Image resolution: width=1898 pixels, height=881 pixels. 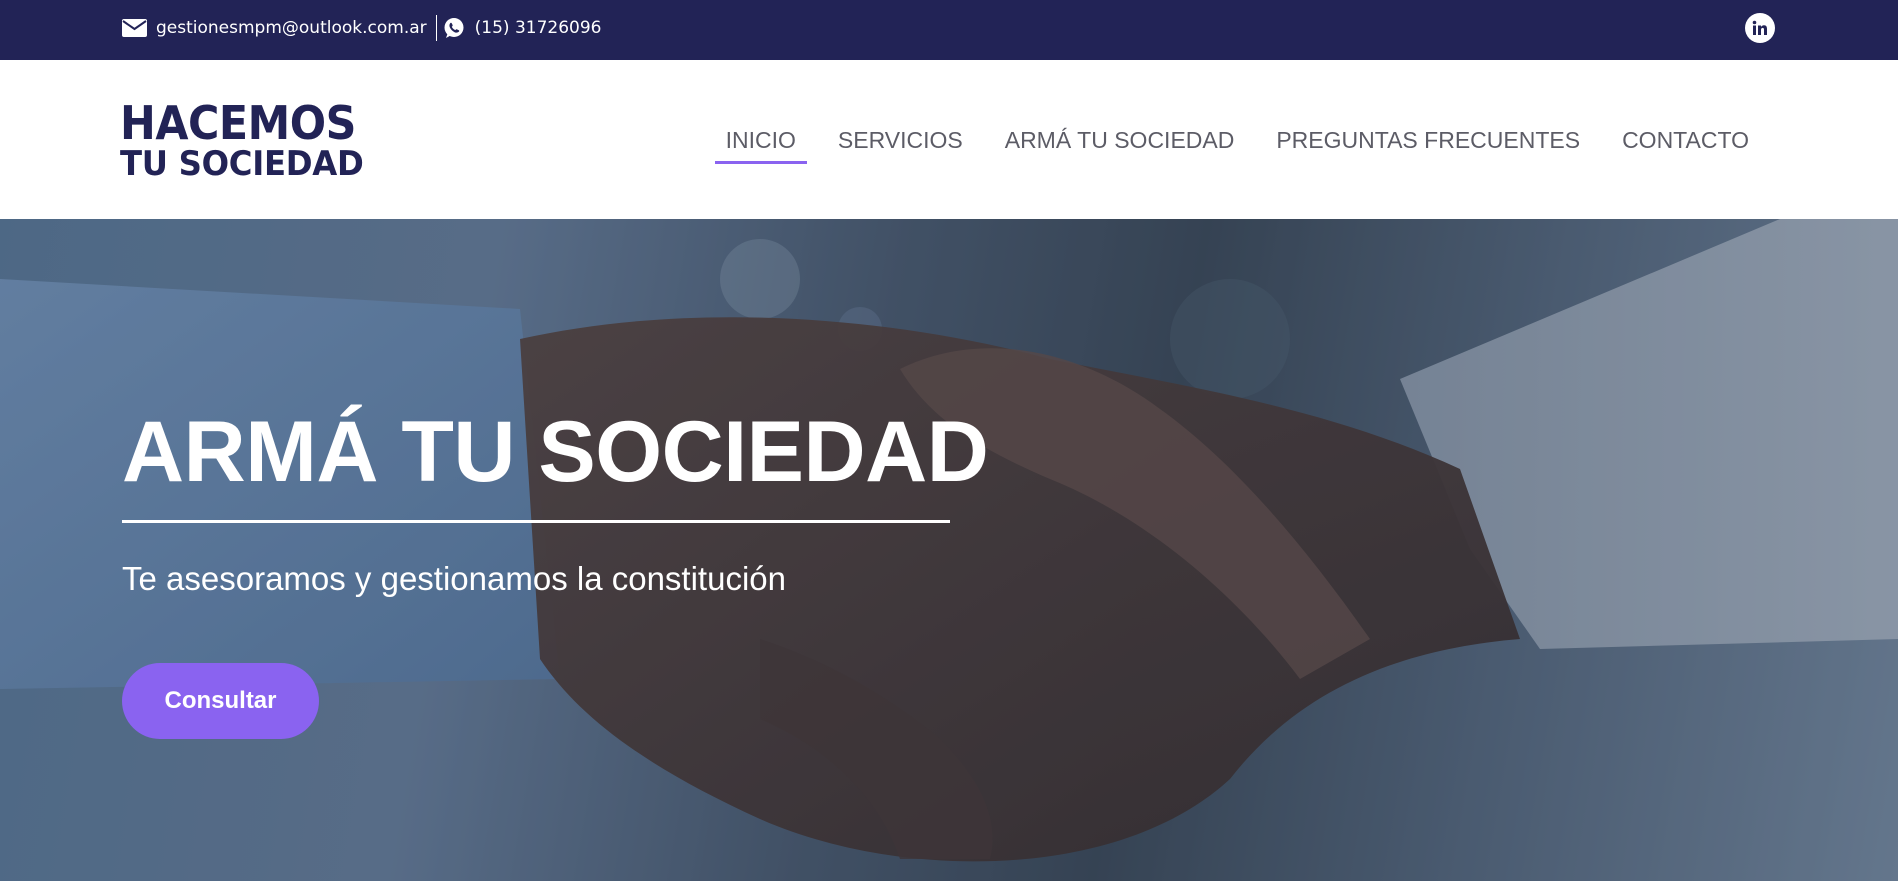 I want to click on whatsapp-icon, so click(x=454, y=28).